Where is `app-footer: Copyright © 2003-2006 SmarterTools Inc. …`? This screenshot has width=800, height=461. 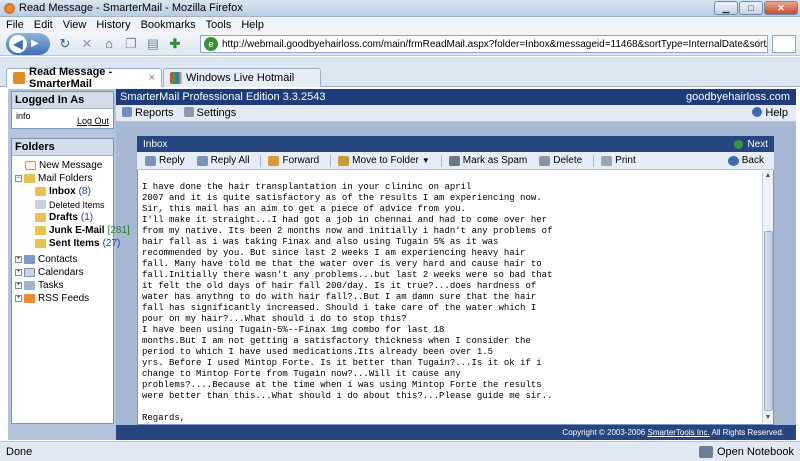
app-footer: Copyright © 2003-2006 SmarterTools Inc. … is located at coordinates (456, 432).